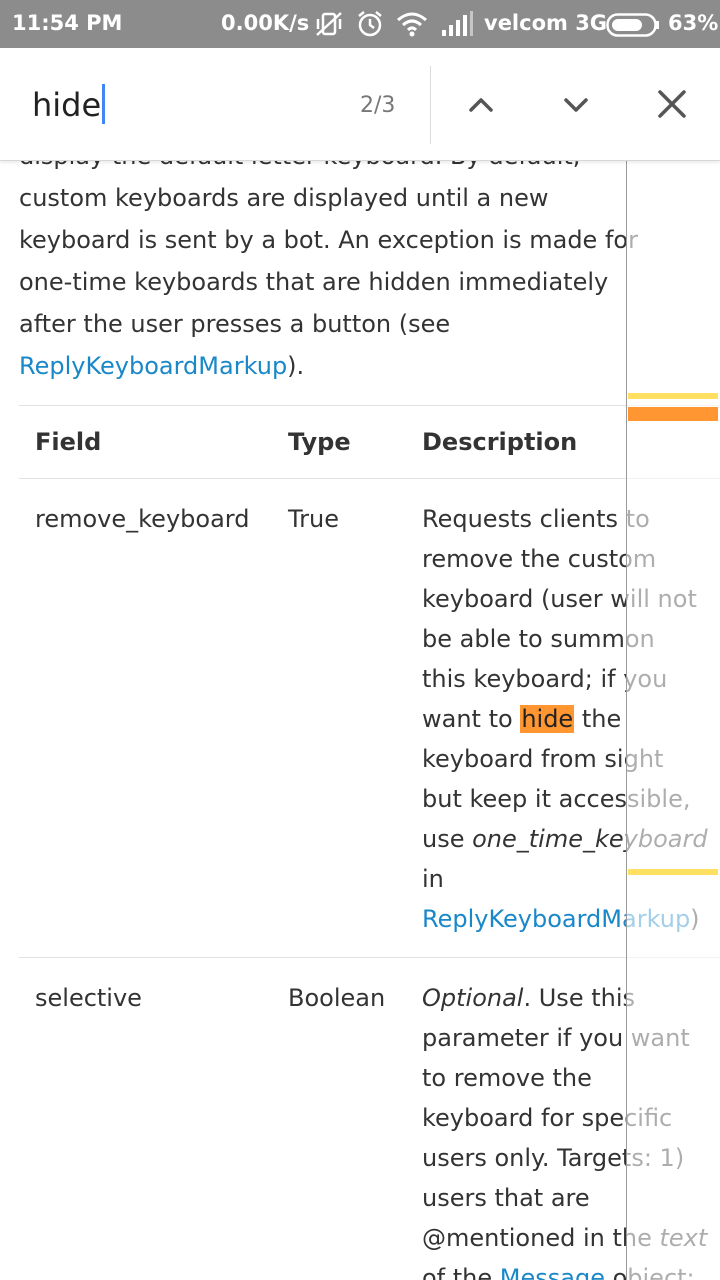 This screenshot has height=1280, width=720. Describe the element at coordinates (547, 719) in the screenshot. I see `active-search-match: hide` at that location.